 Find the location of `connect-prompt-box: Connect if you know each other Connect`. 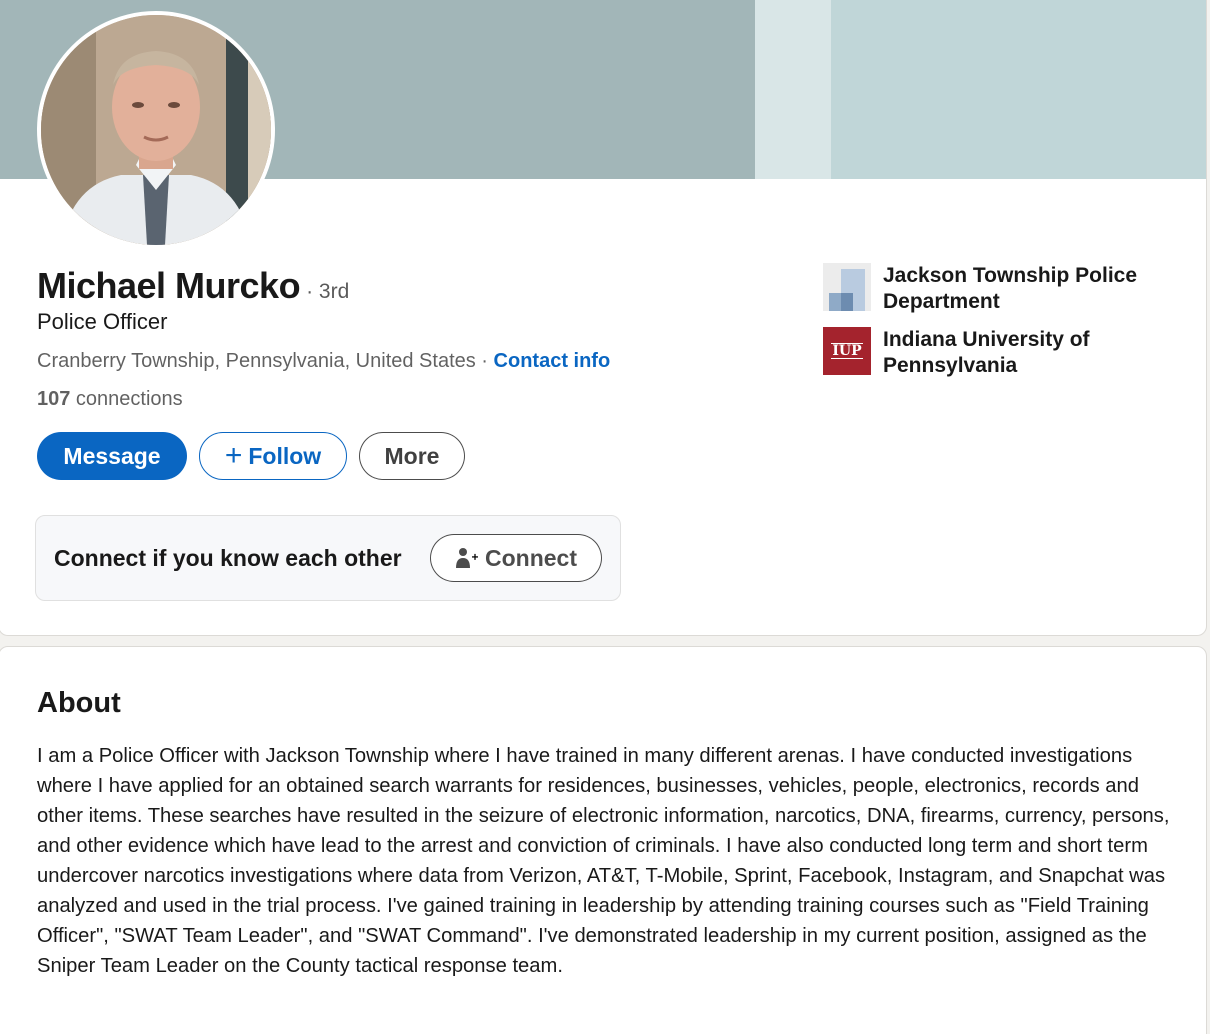

connect-prompt-box: Connect if you know each other Connect is located at coordinates (328, 558).